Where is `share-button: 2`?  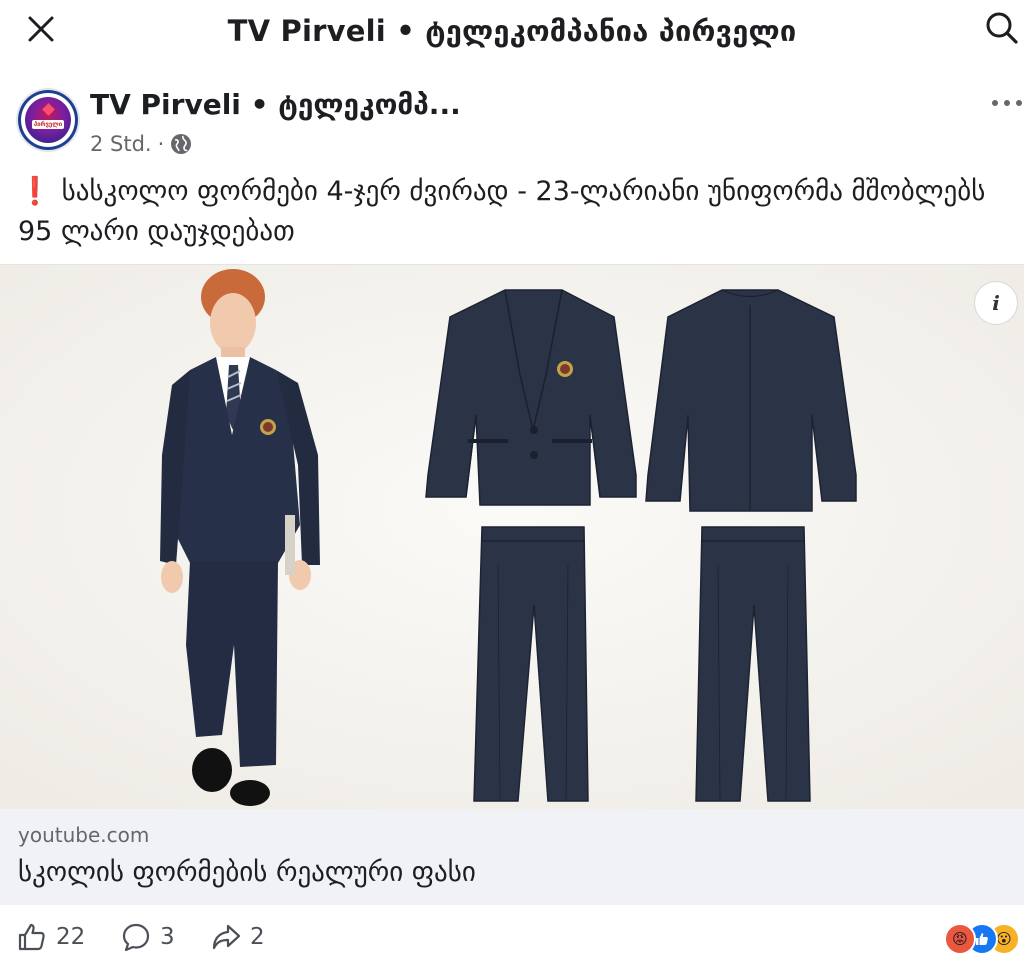
share-button: 2 is located at coordinates (237, 937).